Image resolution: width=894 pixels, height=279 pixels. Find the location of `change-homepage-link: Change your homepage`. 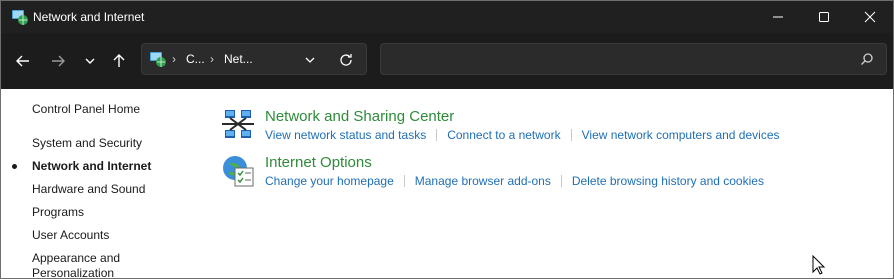

change-homepage-link: Change your homepage is located at coordinates (329, 181).